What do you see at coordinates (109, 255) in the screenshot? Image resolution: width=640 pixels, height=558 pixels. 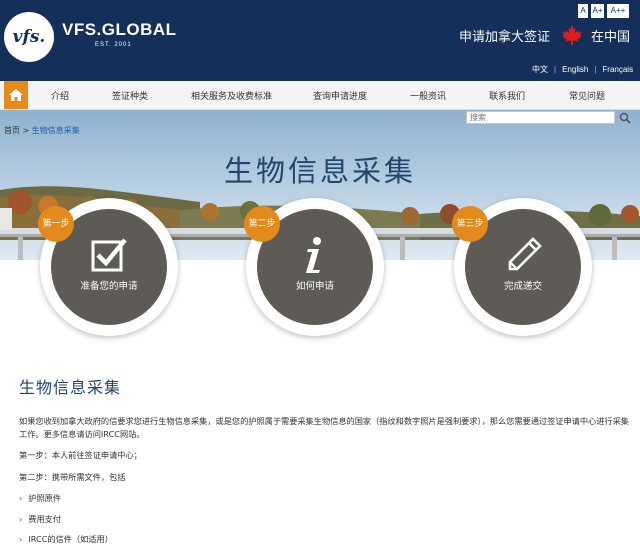 I see `checkbox-icon` at bounding box center [109, 255].